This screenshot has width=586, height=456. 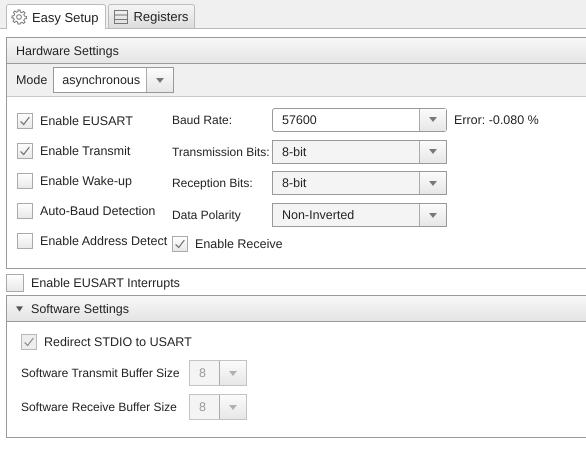 What do you see at coordinates (85, 151) in the screenshot?
I see `checkbox-label: Enable Transmit` at bounding box center [85, 151].